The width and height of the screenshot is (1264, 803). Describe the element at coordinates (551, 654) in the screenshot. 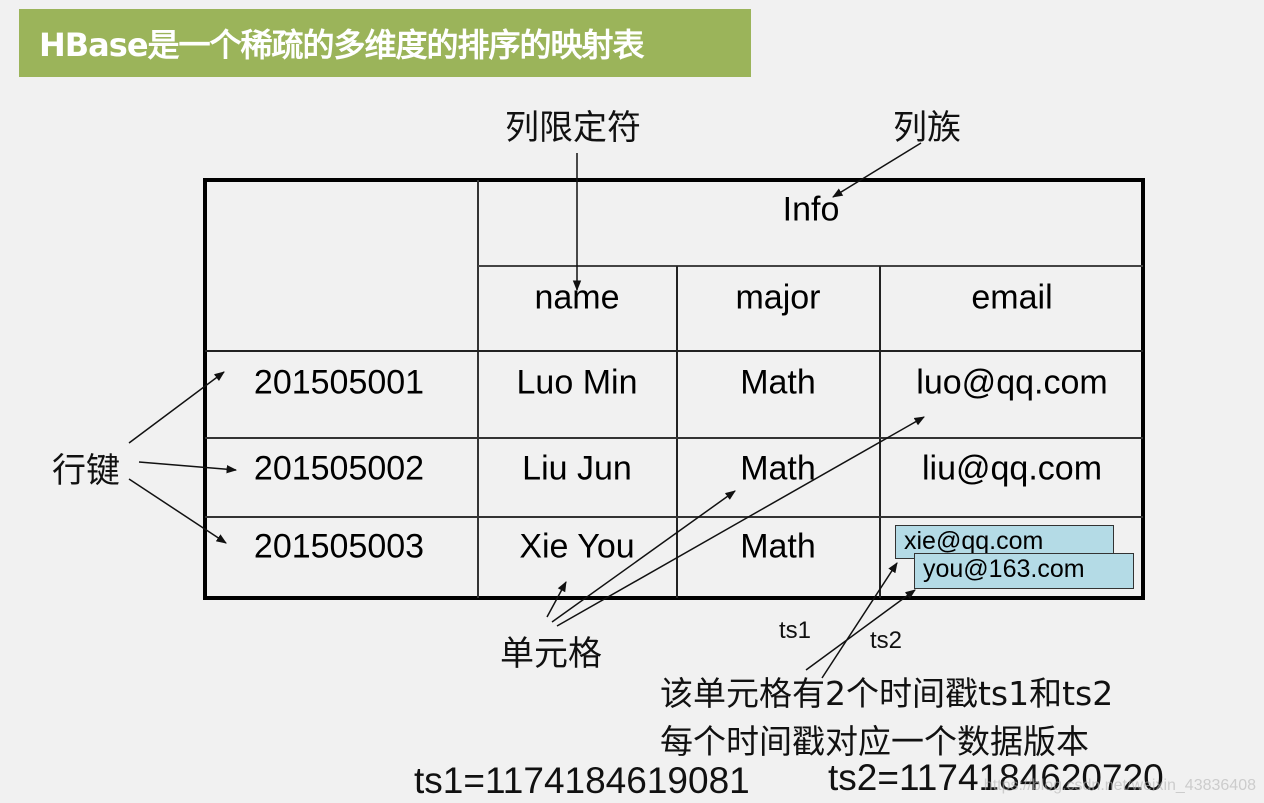

I see `cell-label: 单元格` at that location.